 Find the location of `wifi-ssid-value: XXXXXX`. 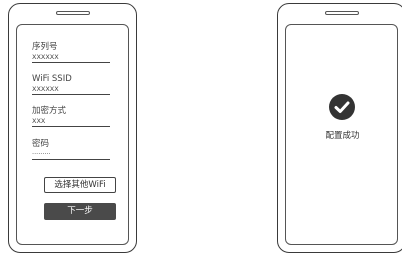

wifi-ssid-value: XXXXXX is located at coordinates (71, 90).